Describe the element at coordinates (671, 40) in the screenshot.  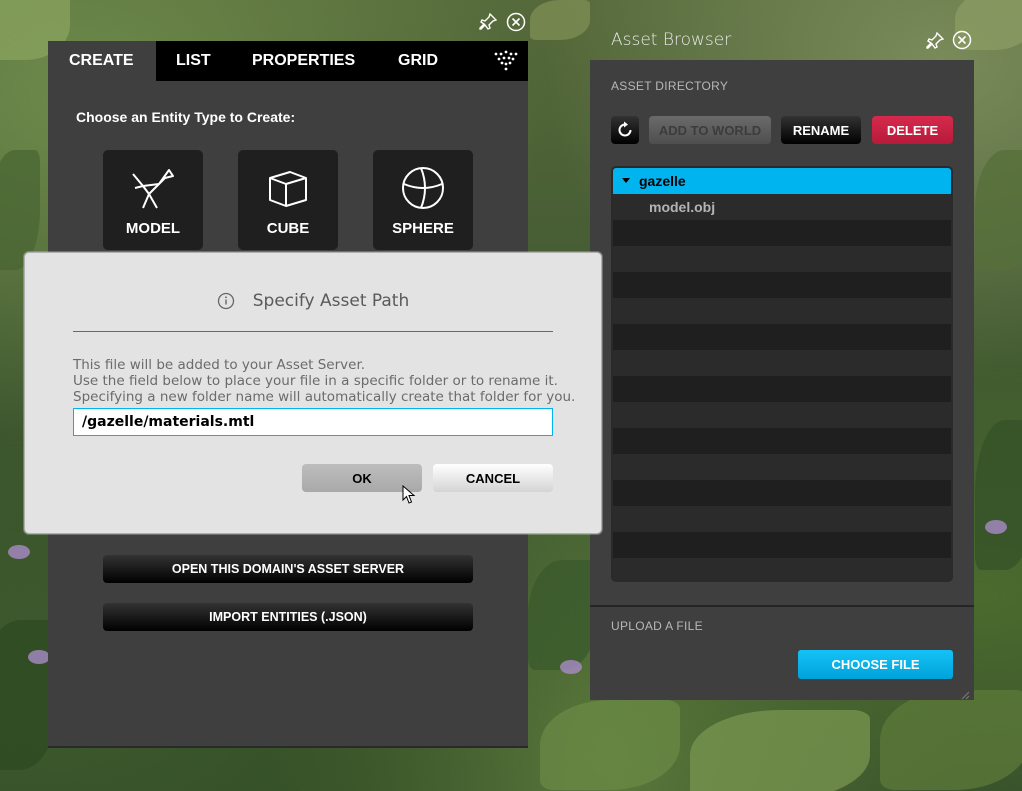
I see `asset-browser-title: Asset Browser` at that location.